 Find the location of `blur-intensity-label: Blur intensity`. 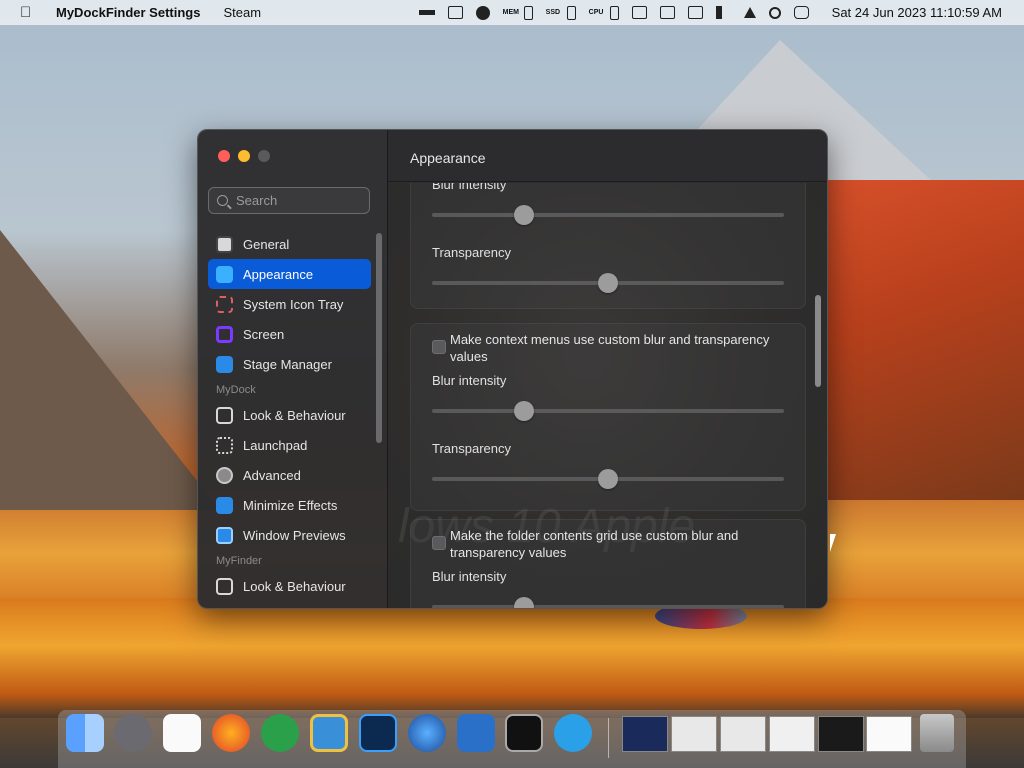

blur-intensity-label: Blur intensity is located at coordinates (469, 380).